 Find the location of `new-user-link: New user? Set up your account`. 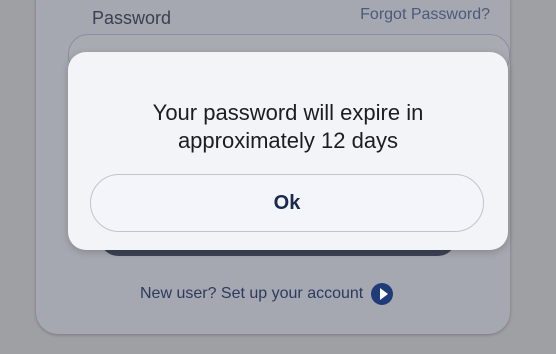

new-user-link: New user? Set up your account is located at coordinates (267, 294).